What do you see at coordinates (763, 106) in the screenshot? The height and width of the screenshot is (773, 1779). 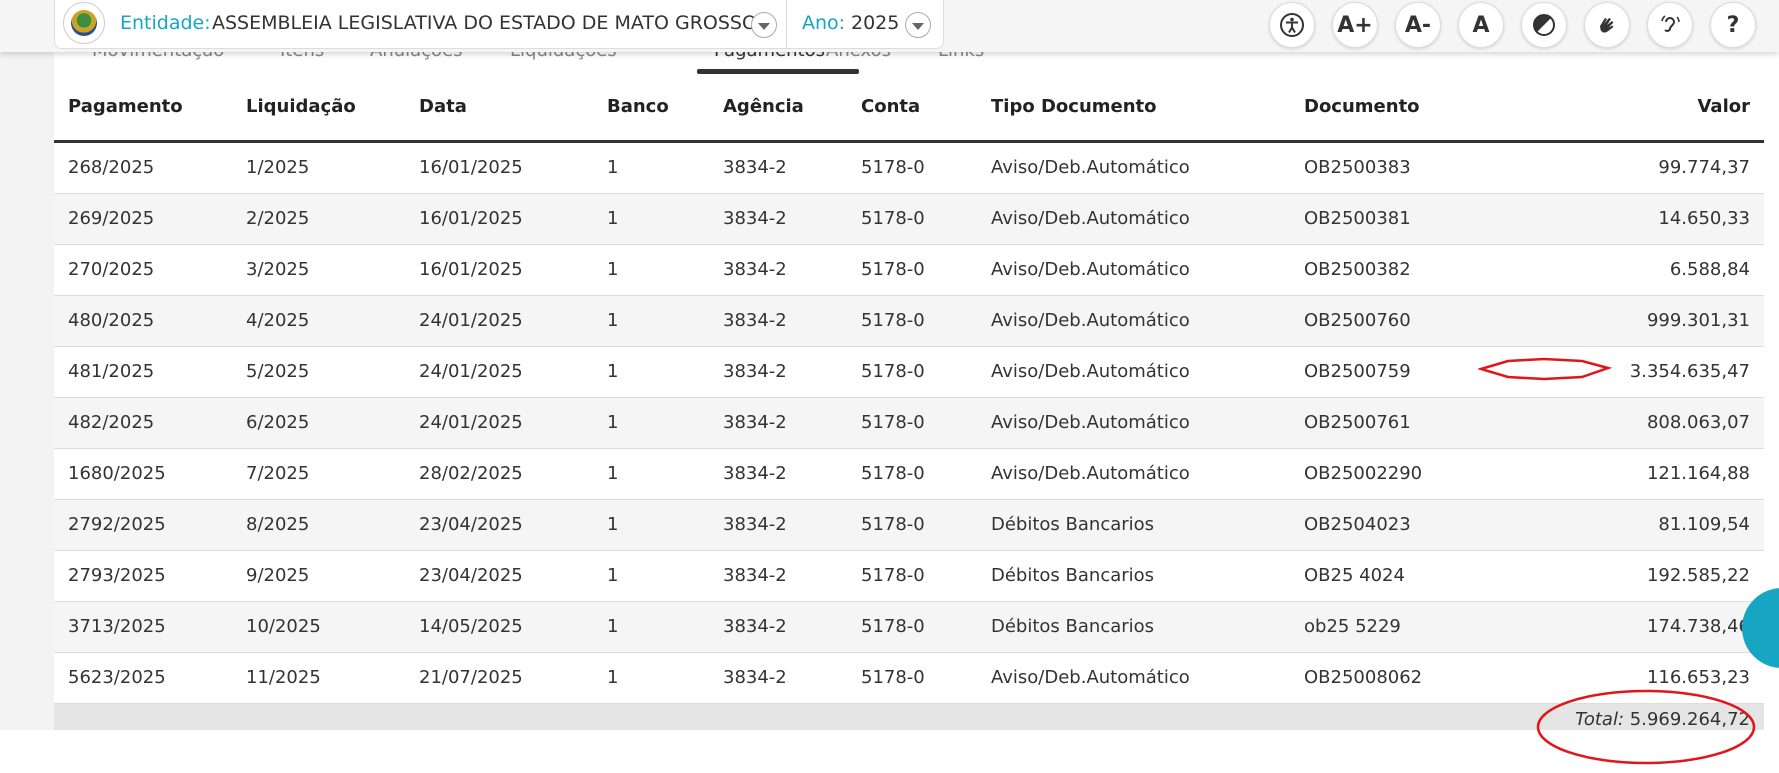 I see `col-agencia: Agência` at bounding box center [763, 106].